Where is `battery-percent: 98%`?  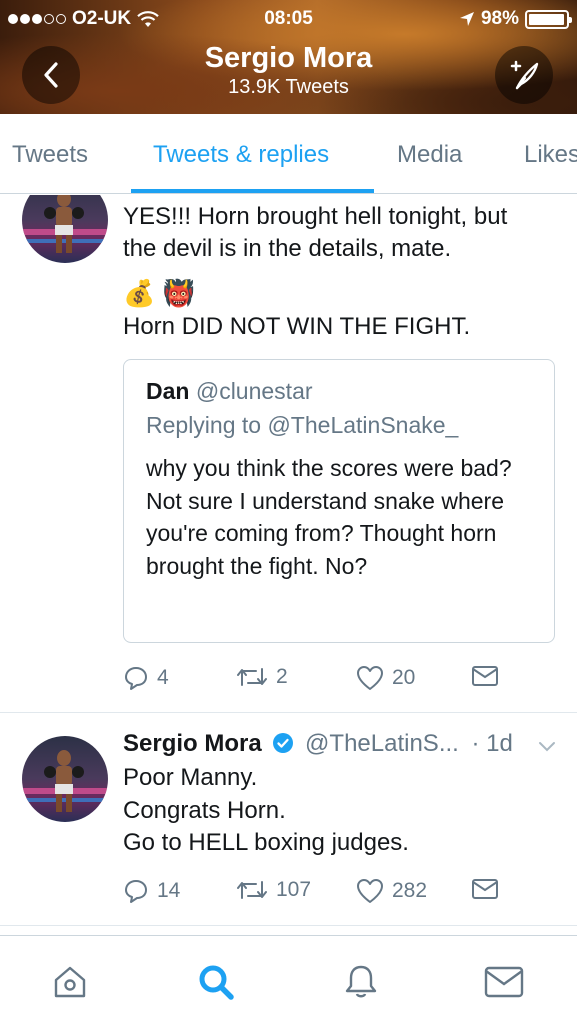 battery-percent: 98% is located at coordinates (499, 18).